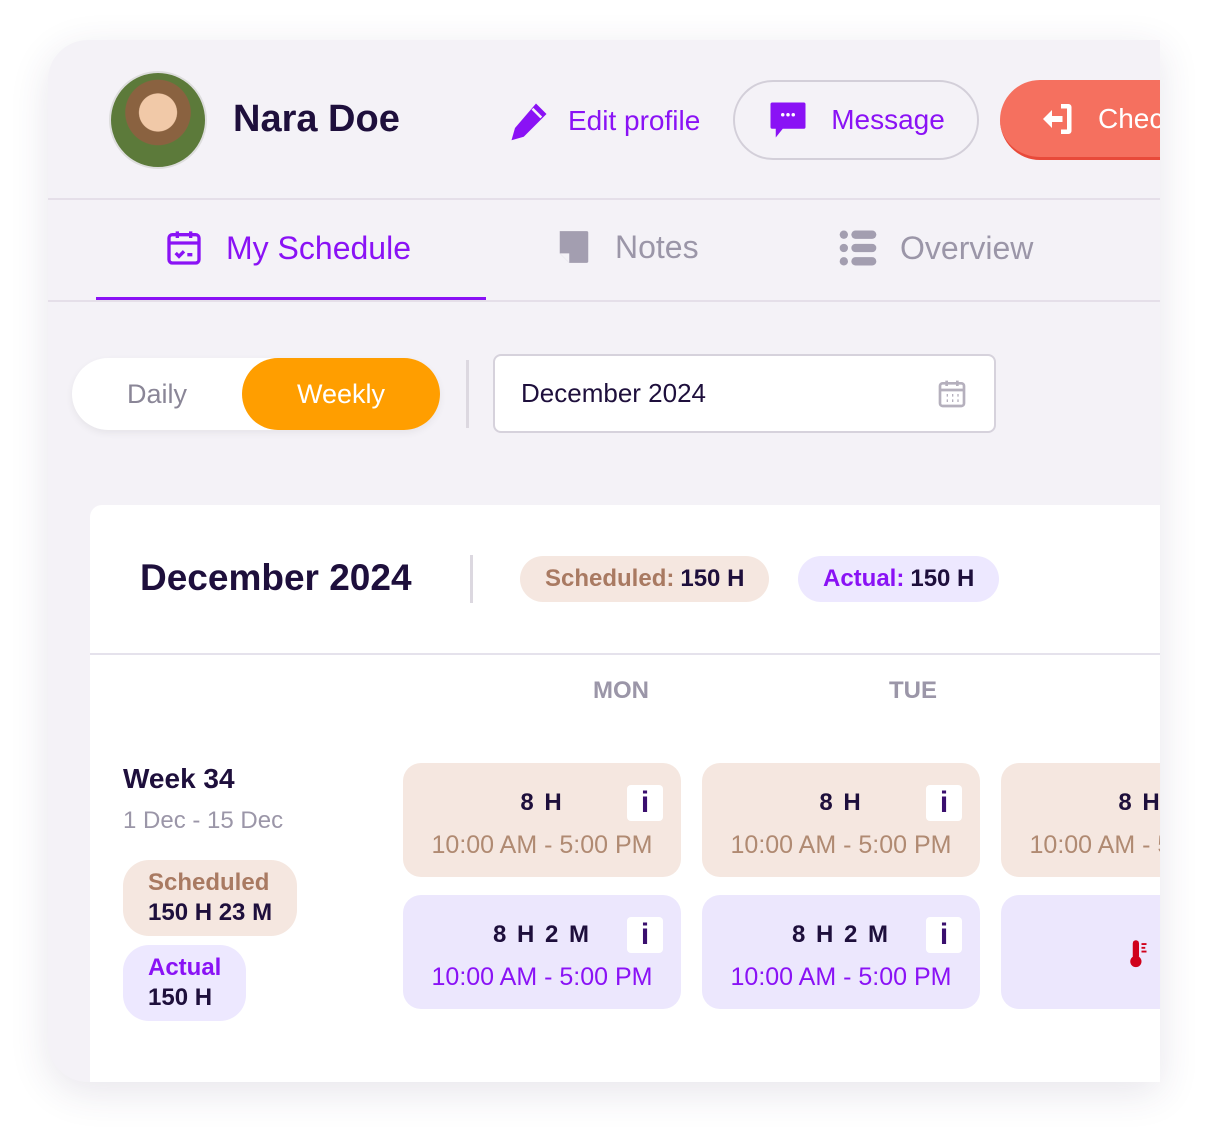 The height and width of the screenshot is (1140, 1209). What do you see at coordinates (574, 247) in the screenshot?
I see `note-icon` at bounding box center [574, 247].